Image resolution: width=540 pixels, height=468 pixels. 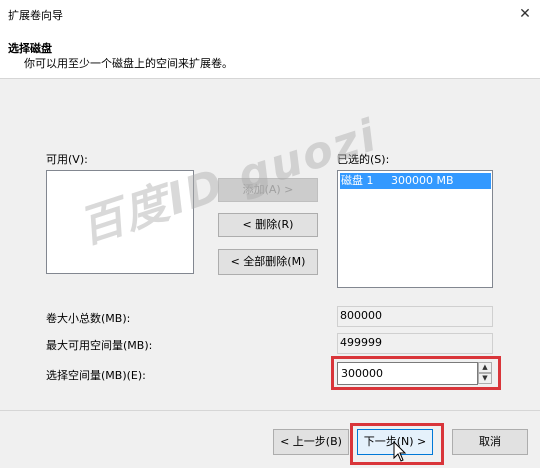 I want to click on add-button: 添加(A) >, so click(x=268, y=190).